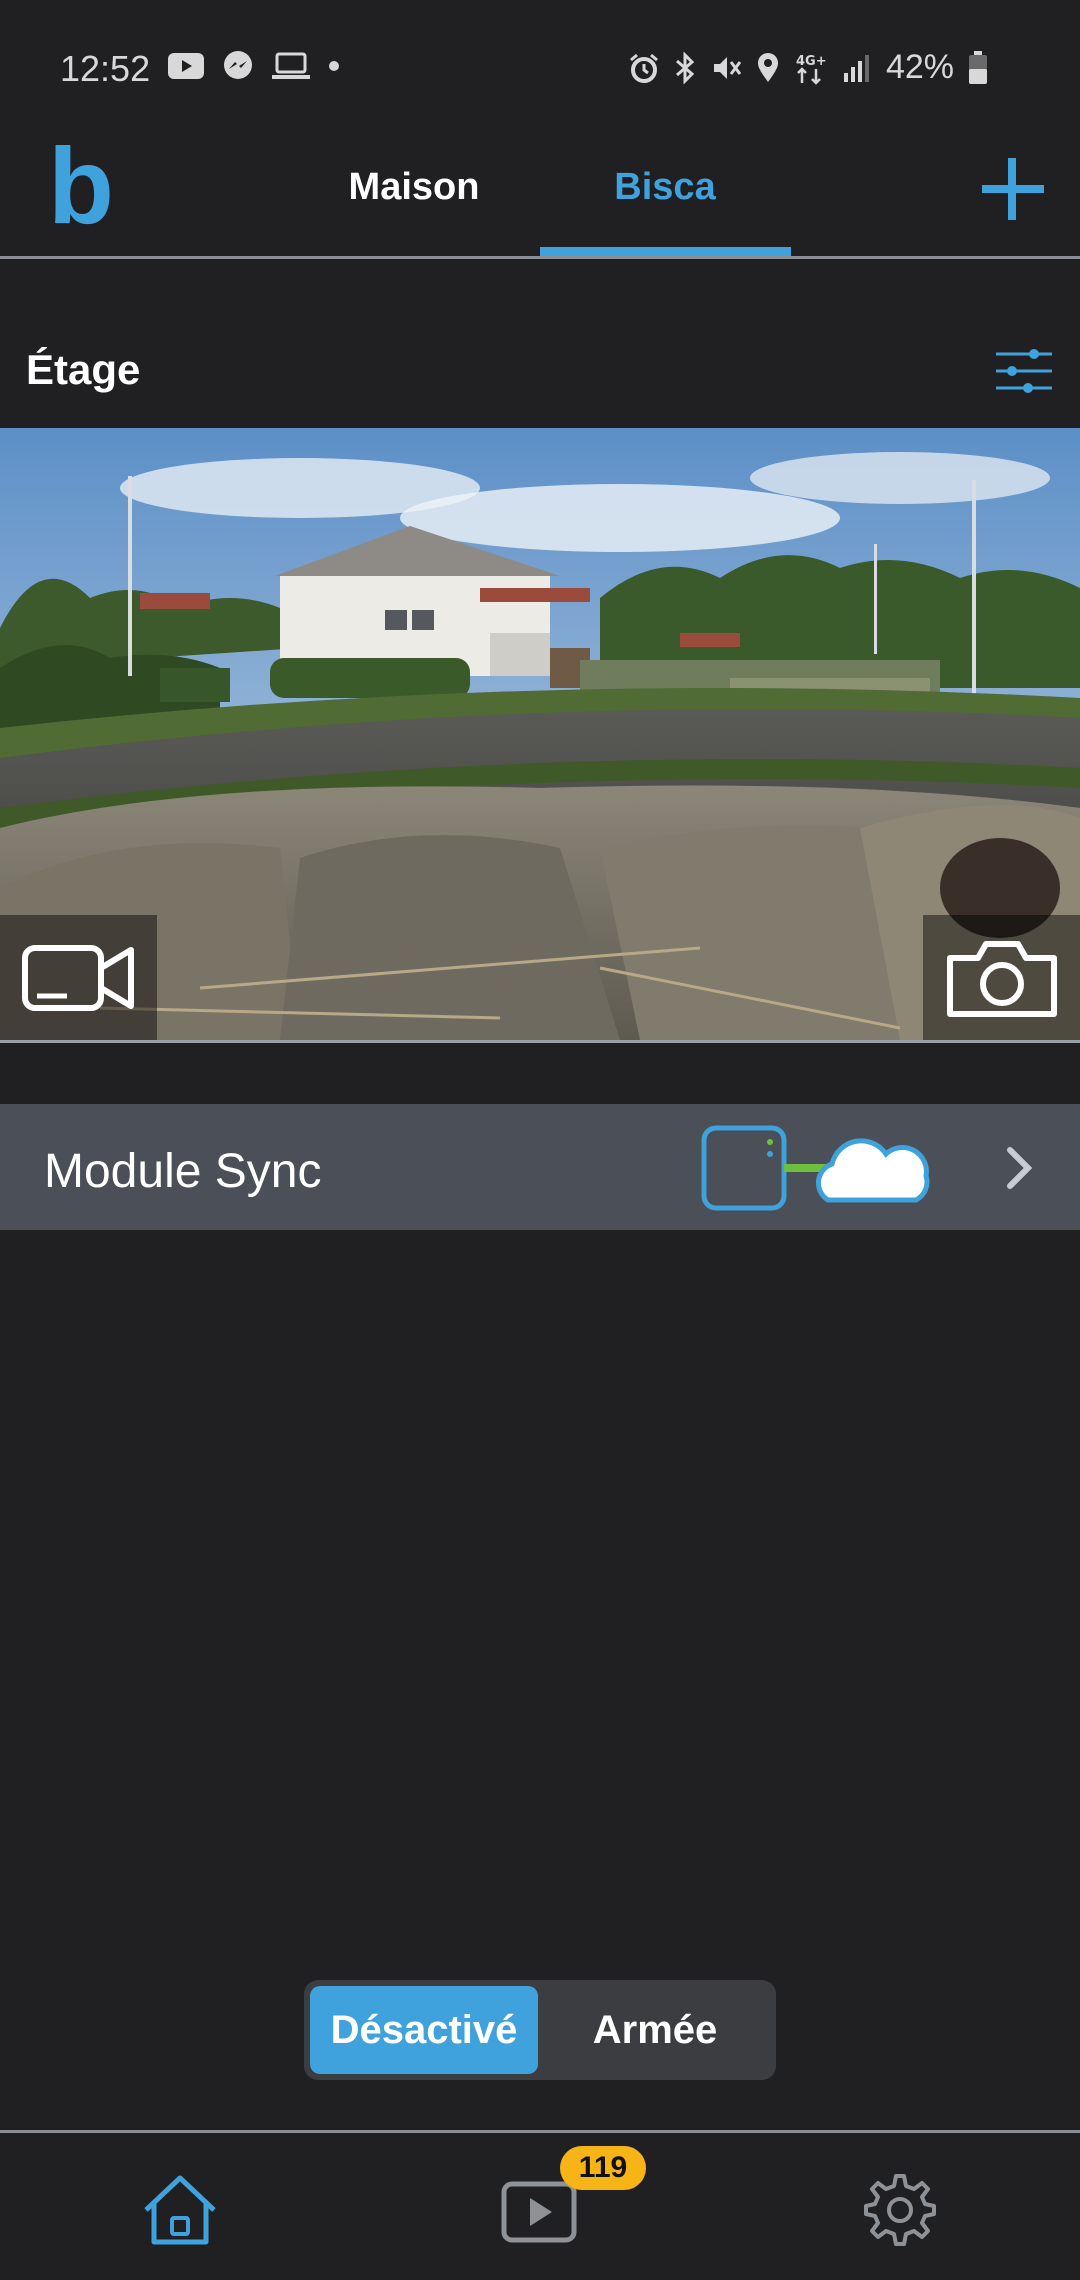 The image size is (1080, 2280). What do you see at coordinates (291, 65) in the screenshot?
I see `laptop-icon` at bounding box center [291, 65].